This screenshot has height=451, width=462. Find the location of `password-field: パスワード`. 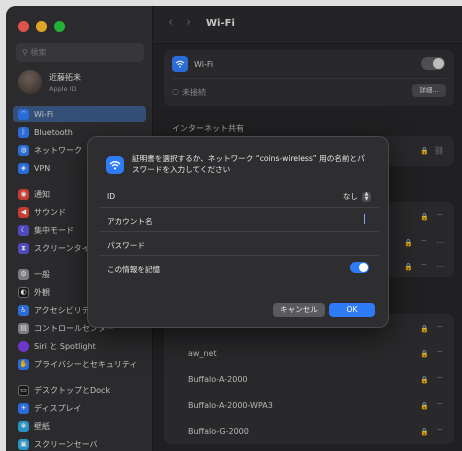

password-field: パスワード is located at coordinates (239, 244).